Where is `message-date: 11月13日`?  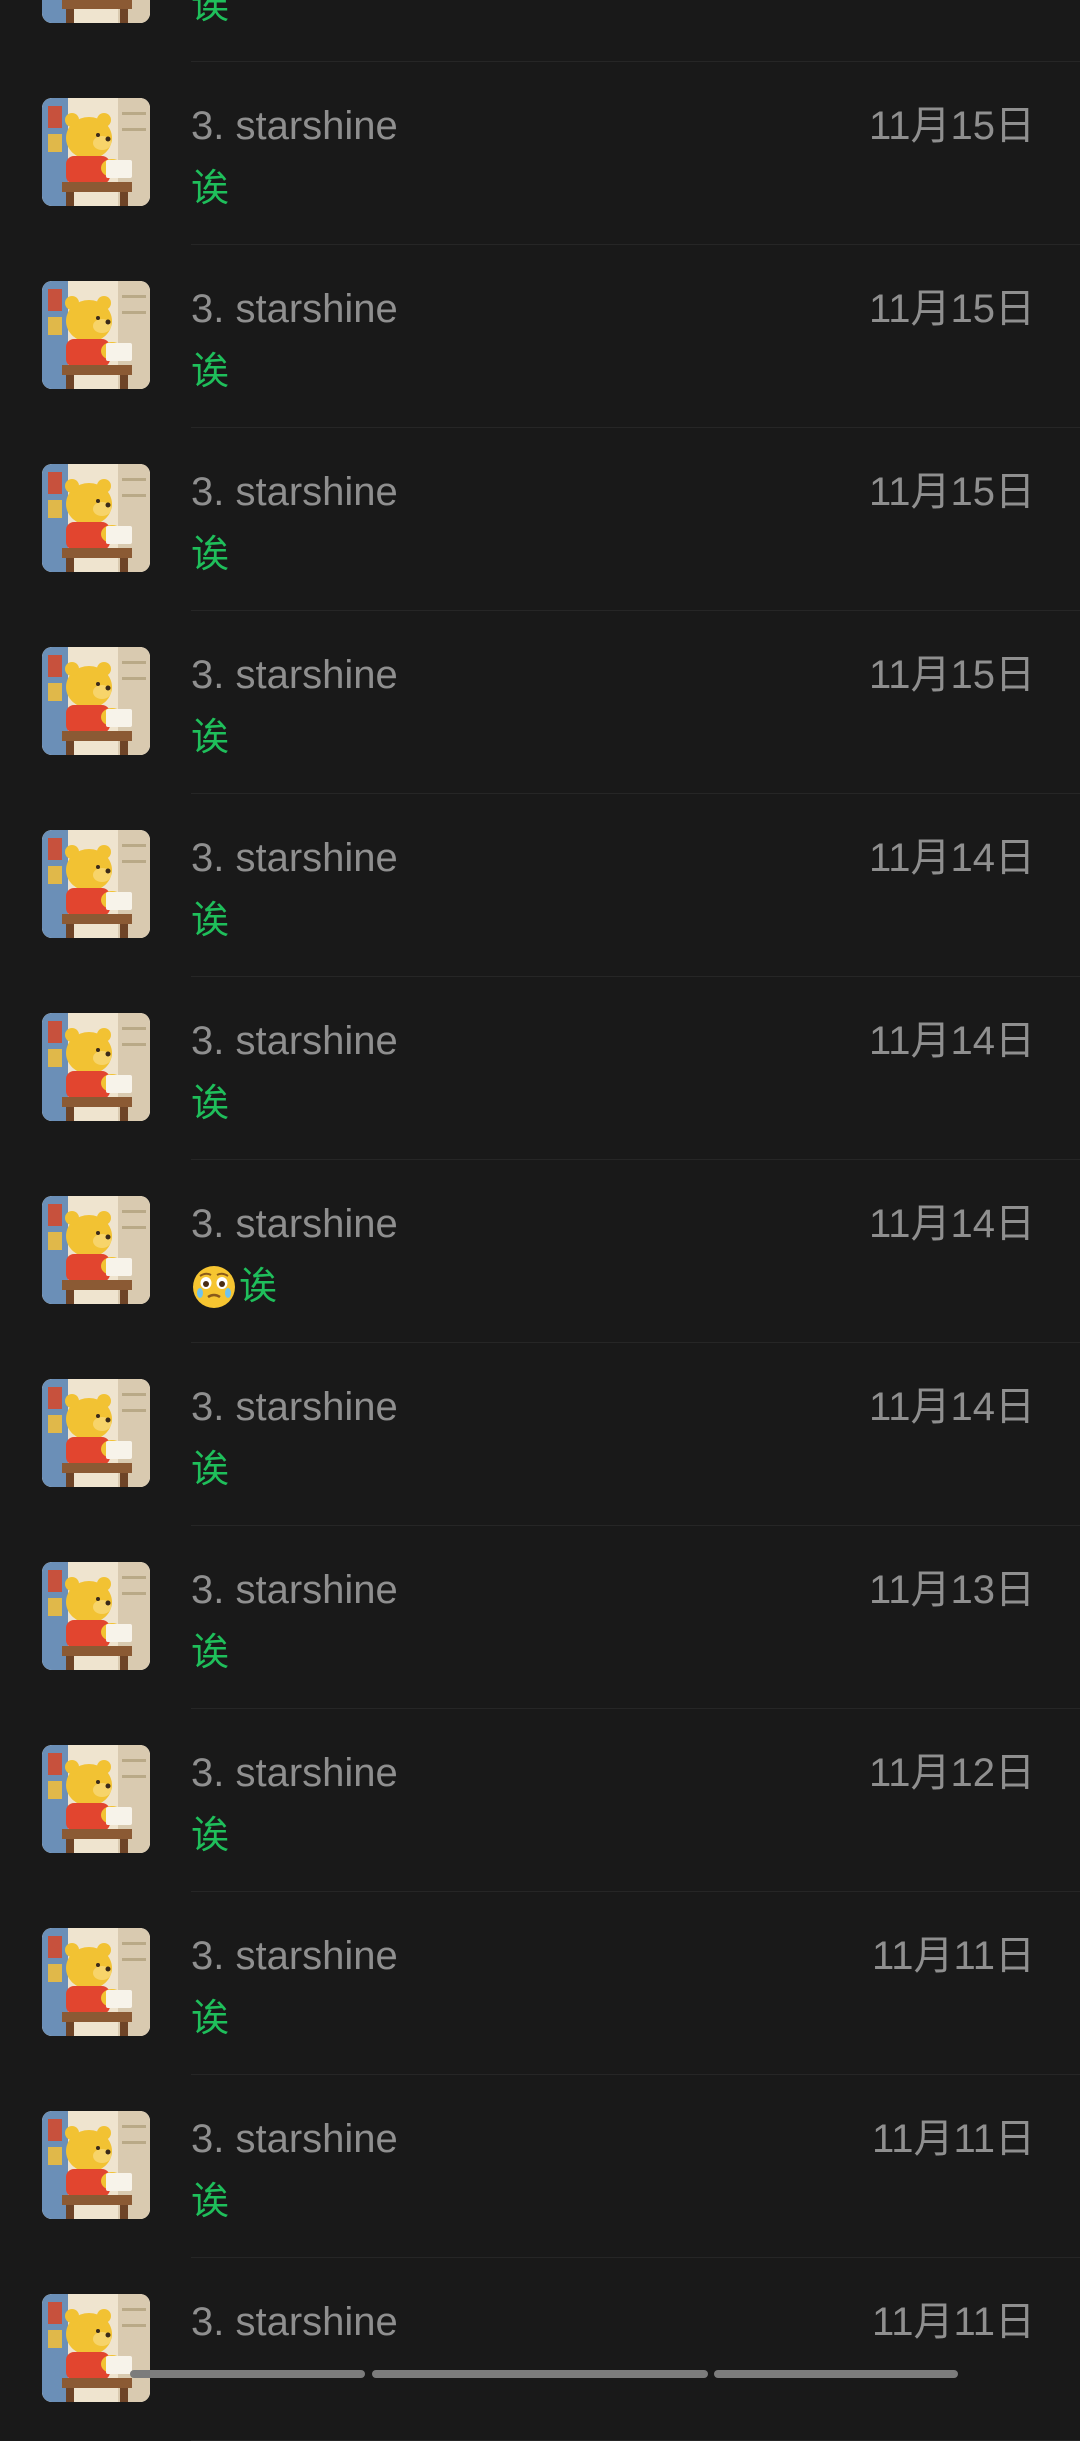
message-date: 11月13日 is located at coordinates (951, 1590).